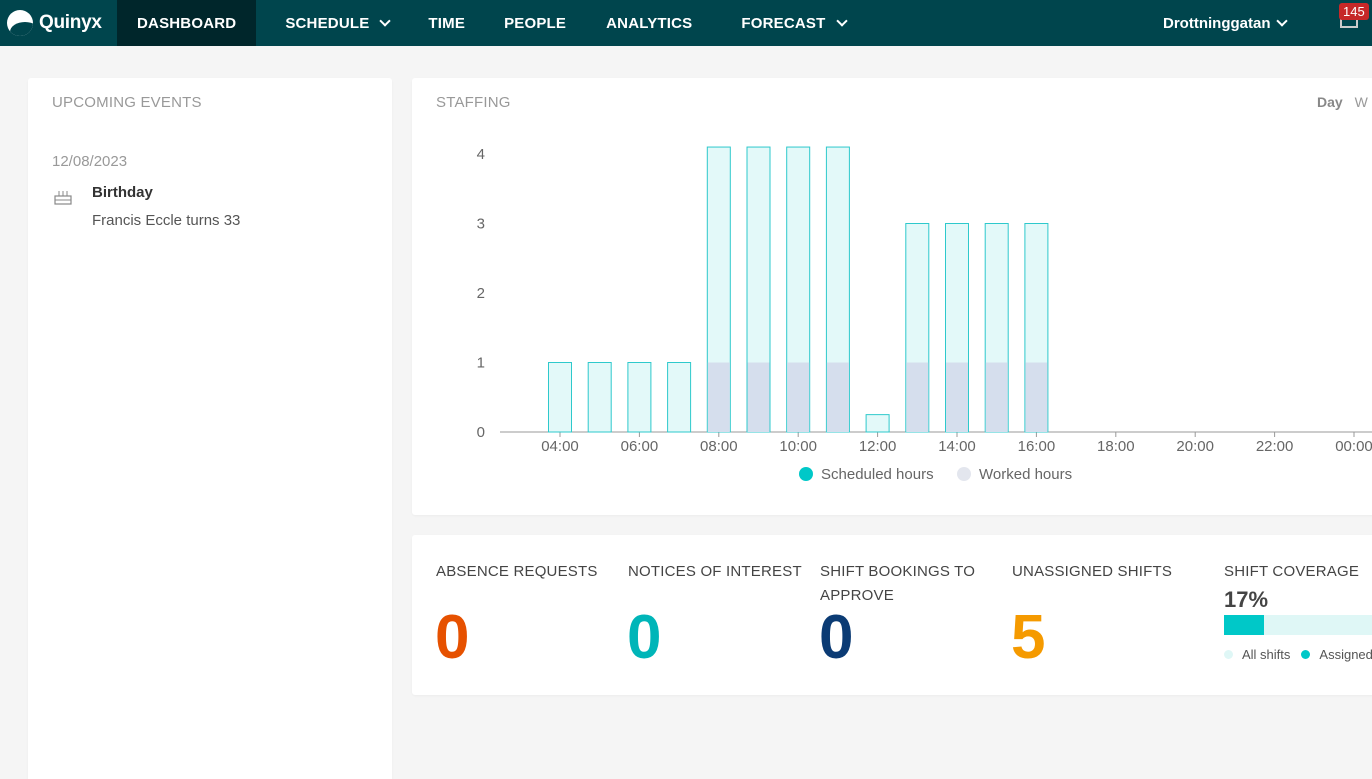  Describe the element at coordinates (1298, 625) in the screenshot. I see `shift-coverage-bar` at that location.